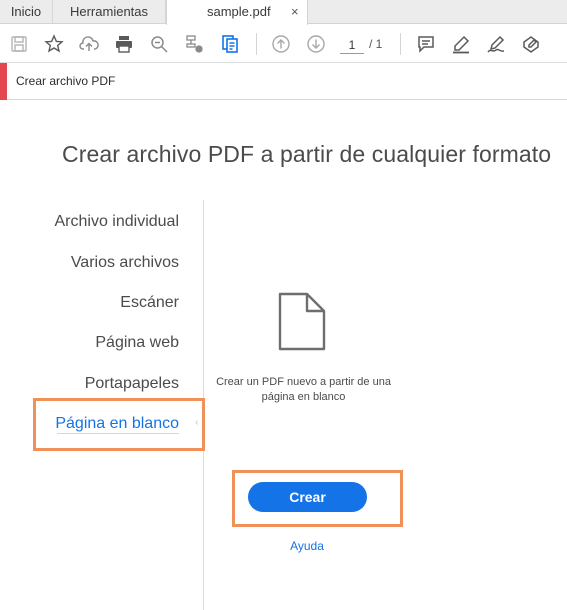  Describe the element at coordinates (89, 44) in the screenshot. I see `cloud-upload-icon` at that location.